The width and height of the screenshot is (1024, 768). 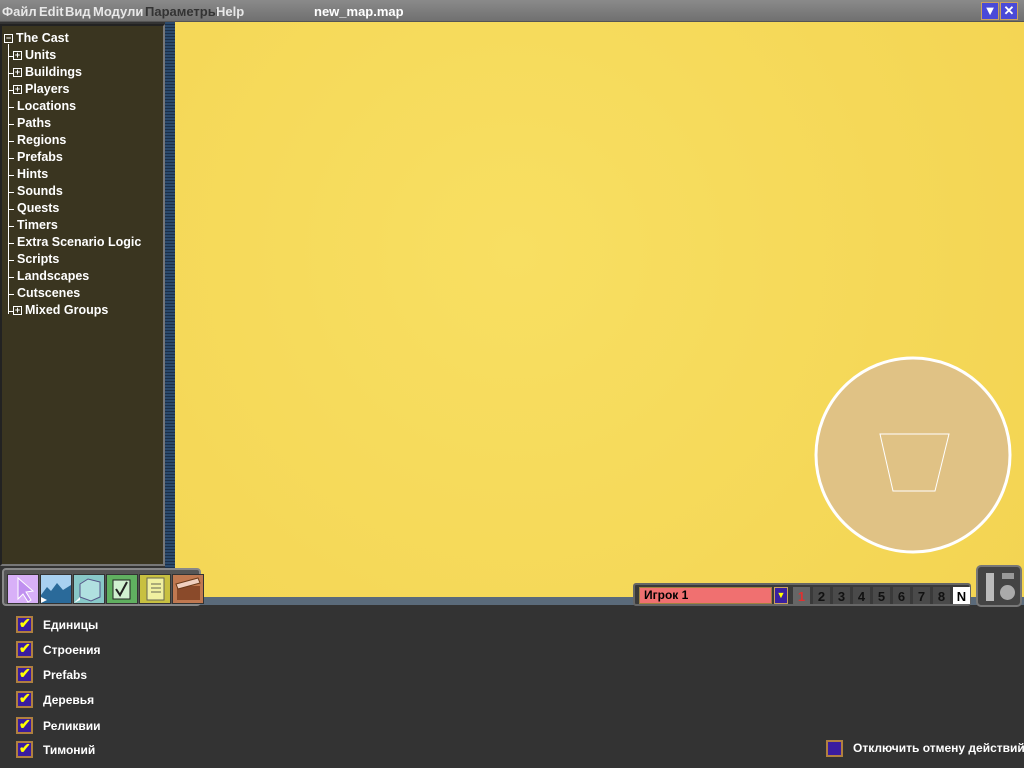 I want to click on tree-item-label: Prefabs, so click(x=40, y=157).